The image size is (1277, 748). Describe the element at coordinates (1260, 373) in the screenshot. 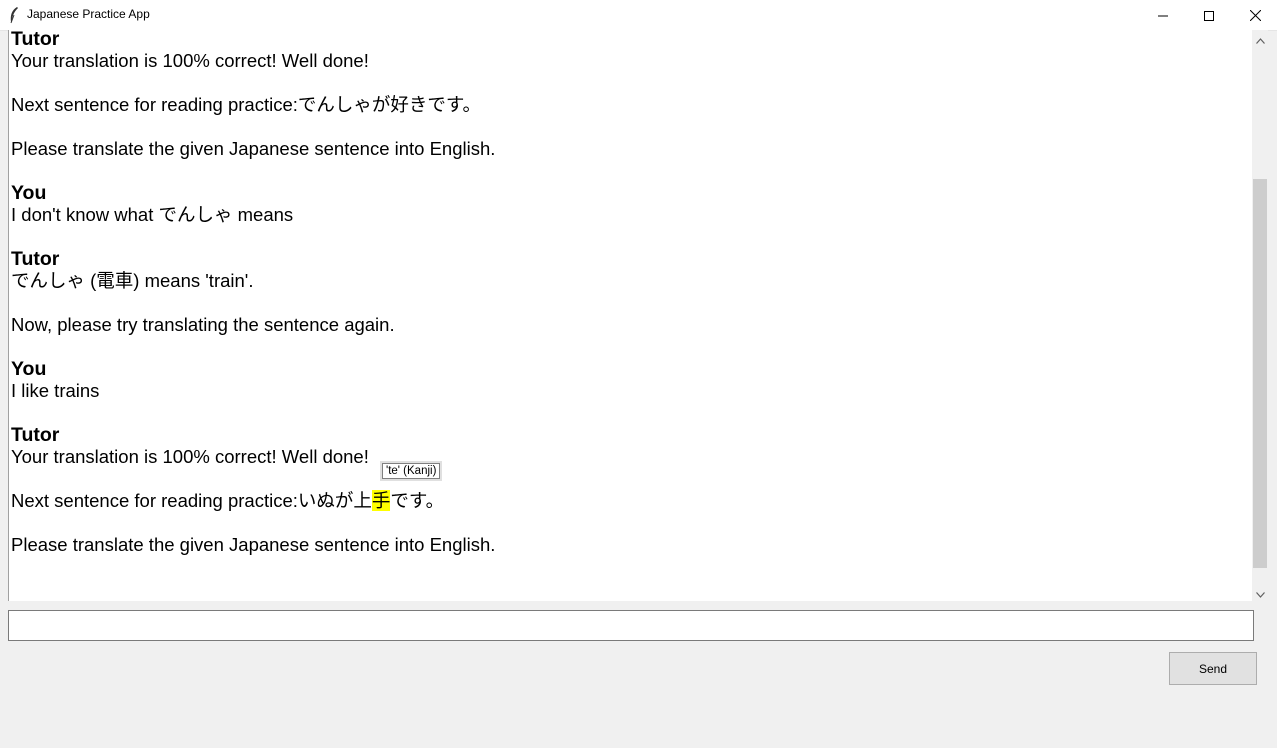

I see `scroll-thumb` at that location.